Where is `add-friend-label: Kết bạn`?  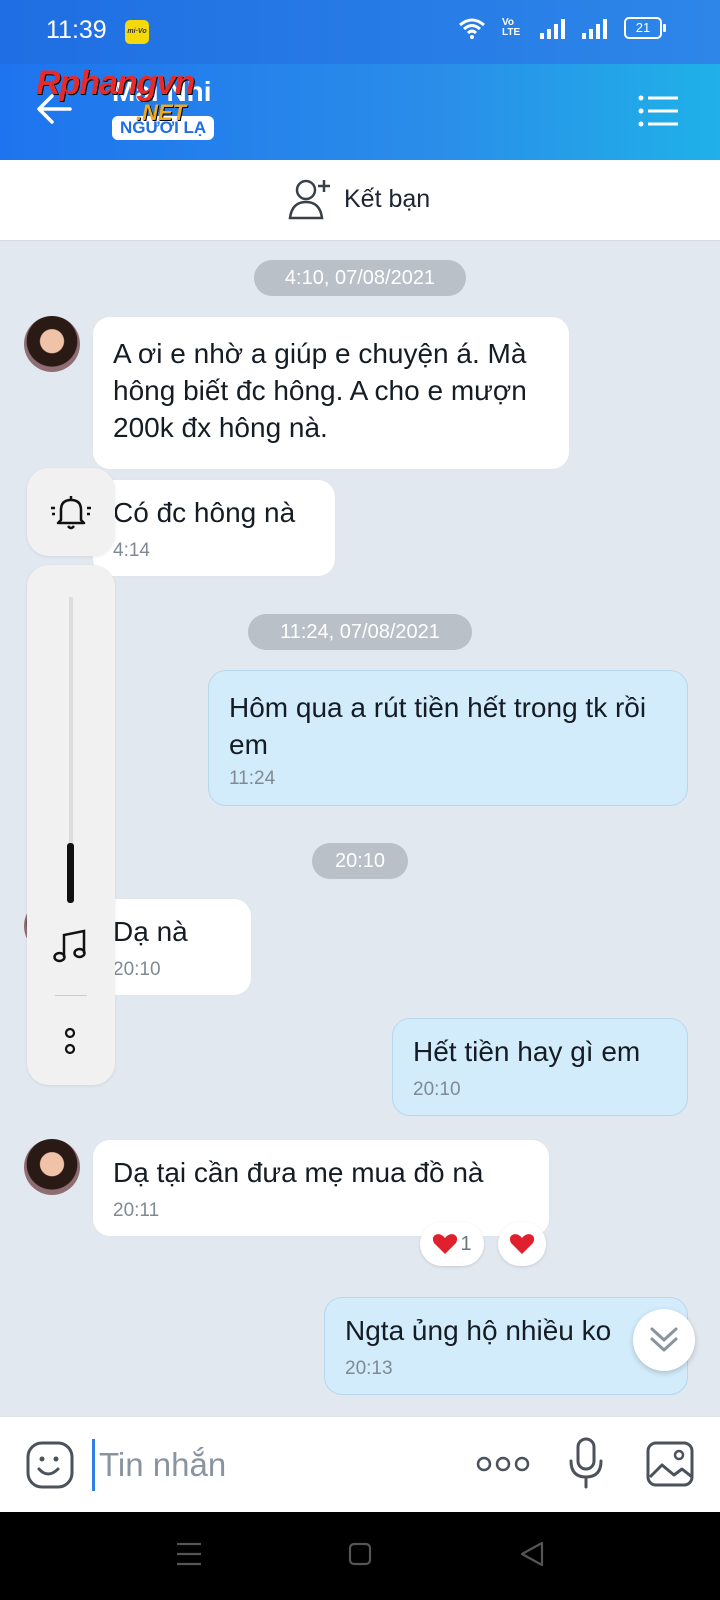
add-friend-label: Kết bạn is located at coordinates (387, 198).